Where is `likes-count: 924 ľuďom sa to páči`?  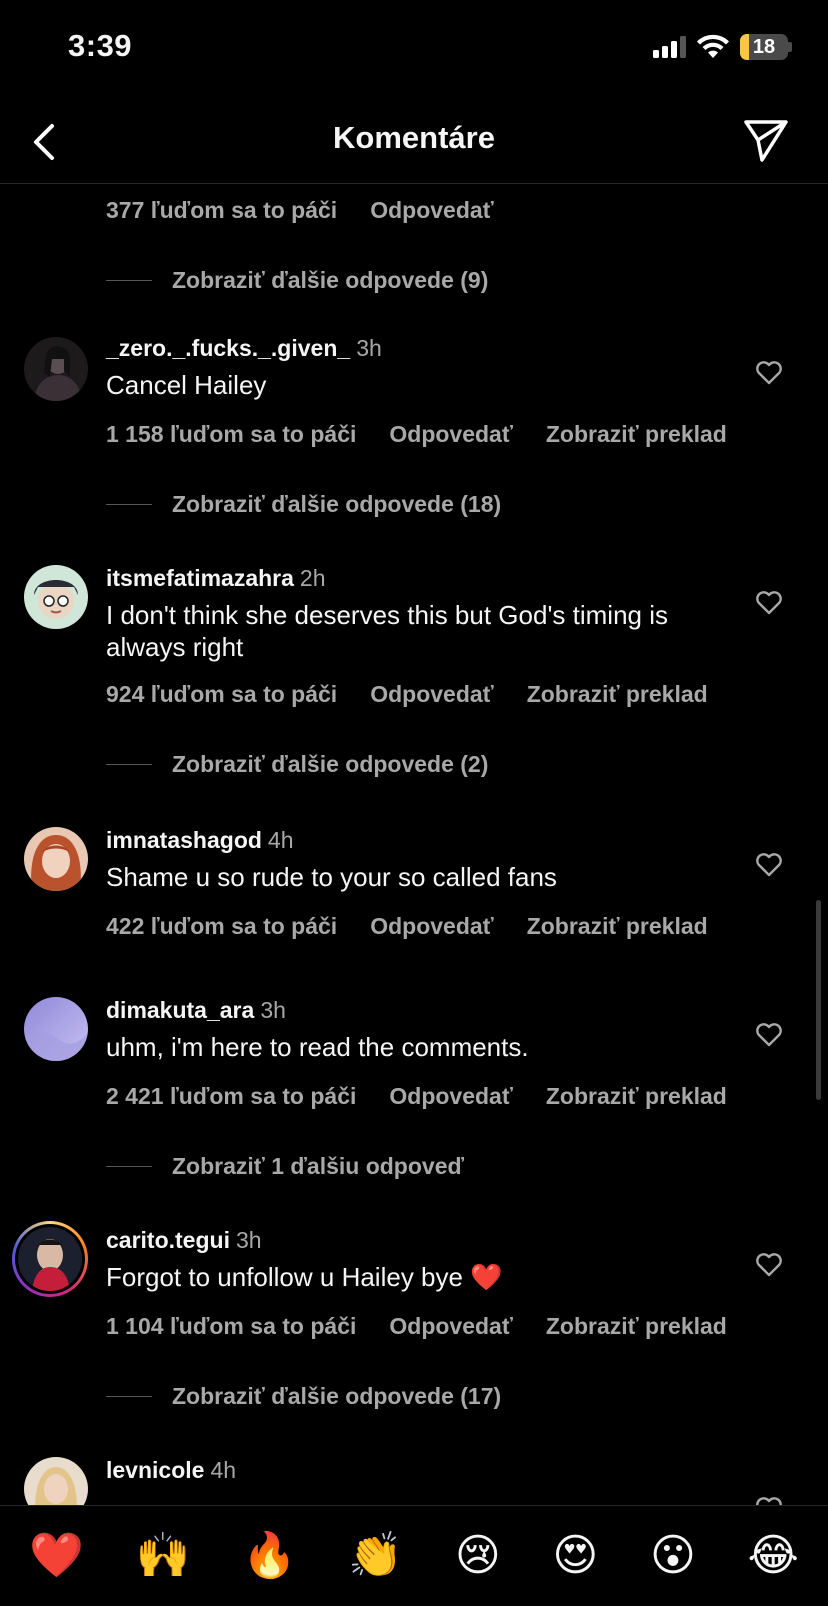
likes-count: 924 ľuďom sa to páči is located at coordinates (222, 694).